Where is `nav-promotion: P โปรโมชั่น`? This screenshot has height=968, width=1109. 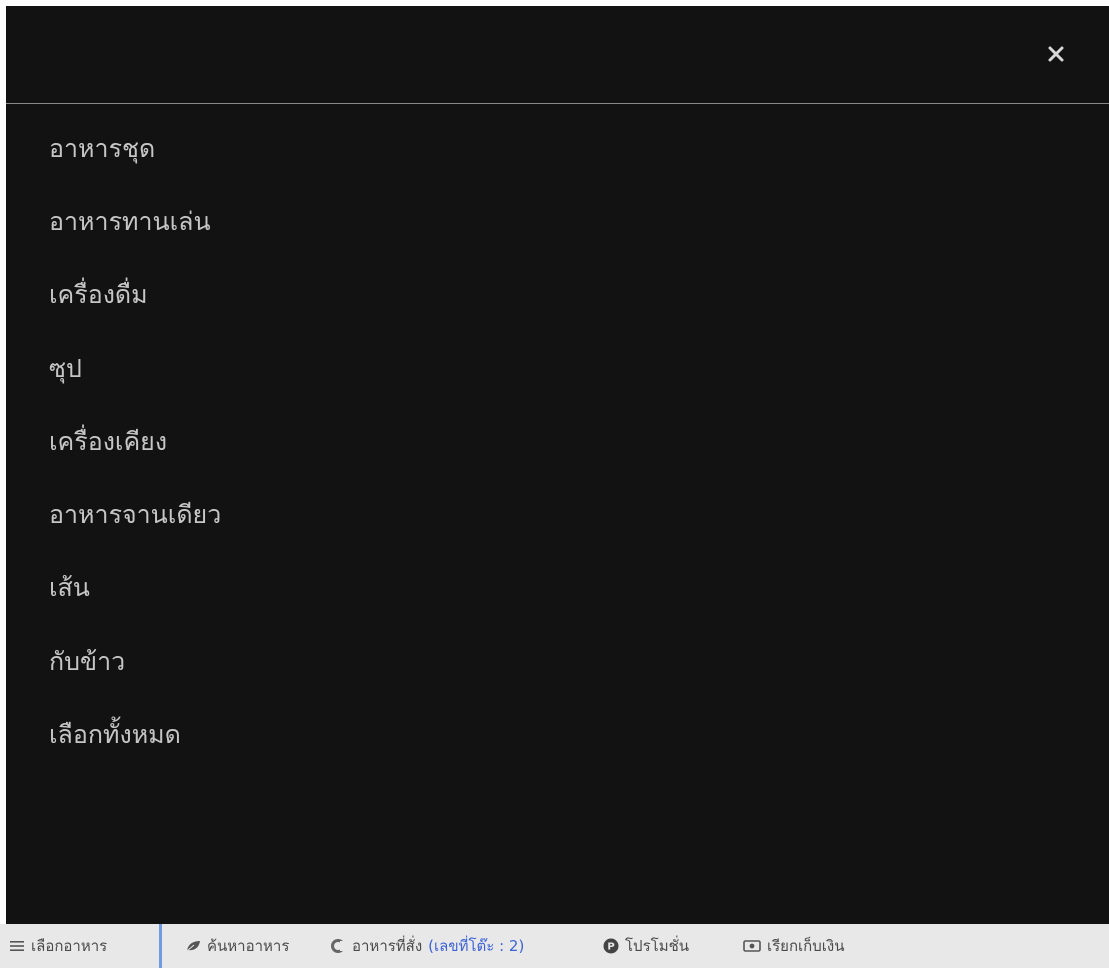 nav-promotion: P โปรโมชั่น is located at coordinates (673, 946).